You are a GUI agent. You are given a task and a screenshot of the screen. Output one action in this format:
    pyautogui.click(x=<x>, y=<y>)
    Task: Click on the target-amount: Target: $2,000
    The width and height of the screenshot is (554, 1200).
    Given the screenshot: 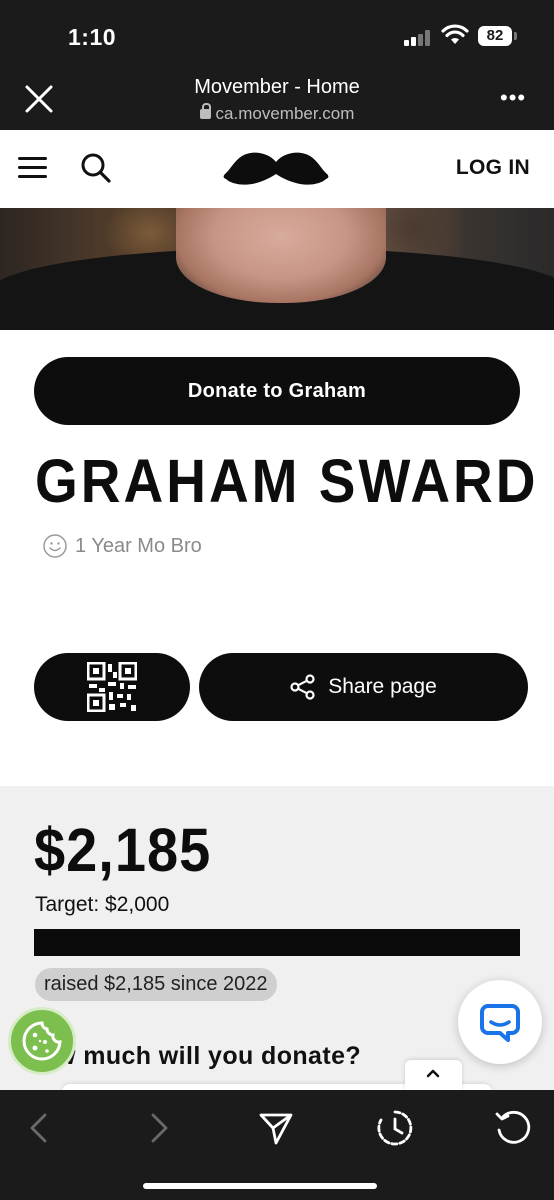 What is the action you would take?
    pyautogui.click(x=102, y=904)
    